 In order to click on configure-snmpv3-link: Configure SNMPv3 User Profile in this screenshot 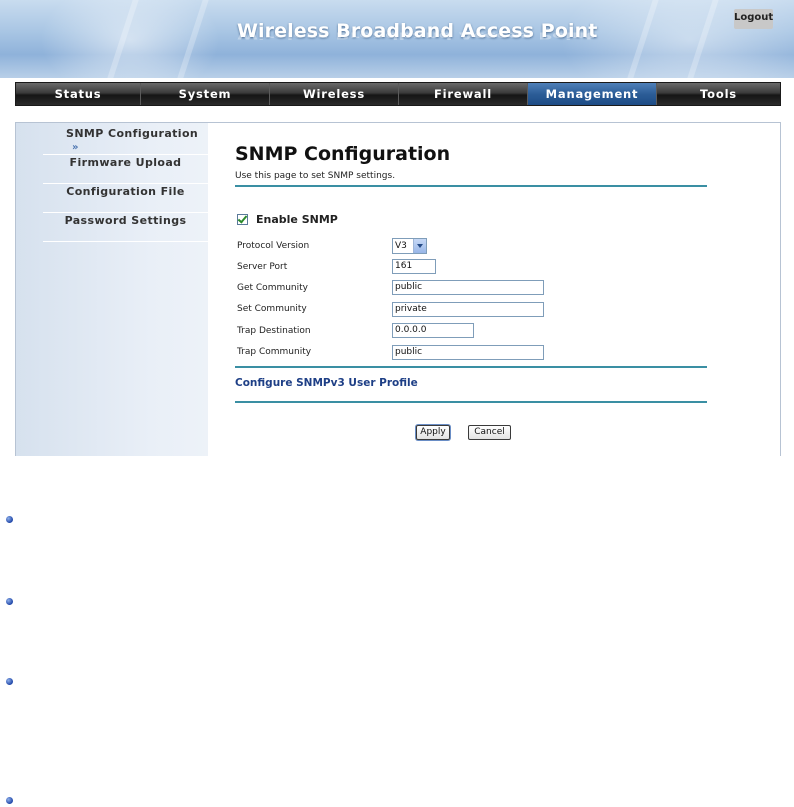, I will do `click(326, 383)`.